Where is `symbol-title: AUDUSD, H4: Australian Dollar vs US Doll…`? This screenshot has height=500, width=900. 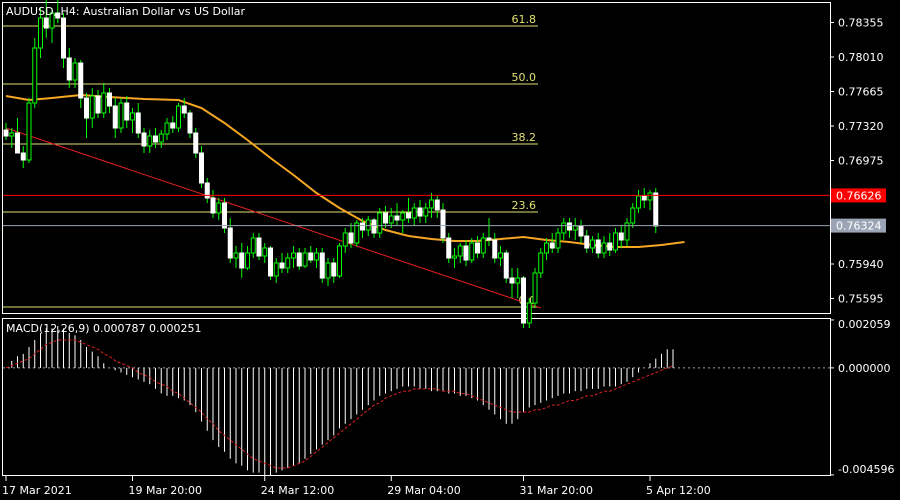
symbol-title: AUDUSD, H4: Australian Dollar vs US Doll… is located at coordinates (126, 11).